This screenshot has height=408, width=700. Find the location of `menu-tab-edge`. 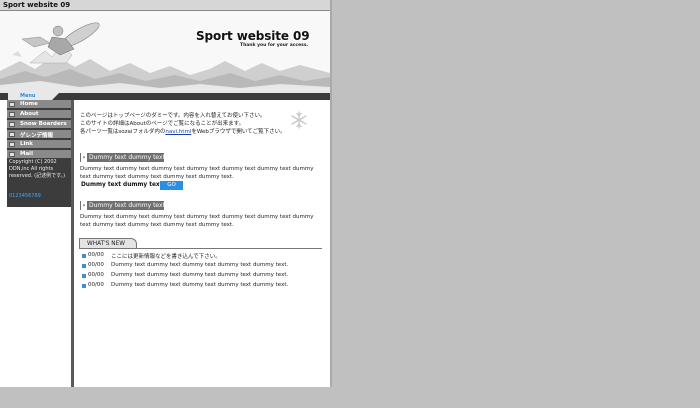

menu-tab-edge is located at coordinates (55, 96).